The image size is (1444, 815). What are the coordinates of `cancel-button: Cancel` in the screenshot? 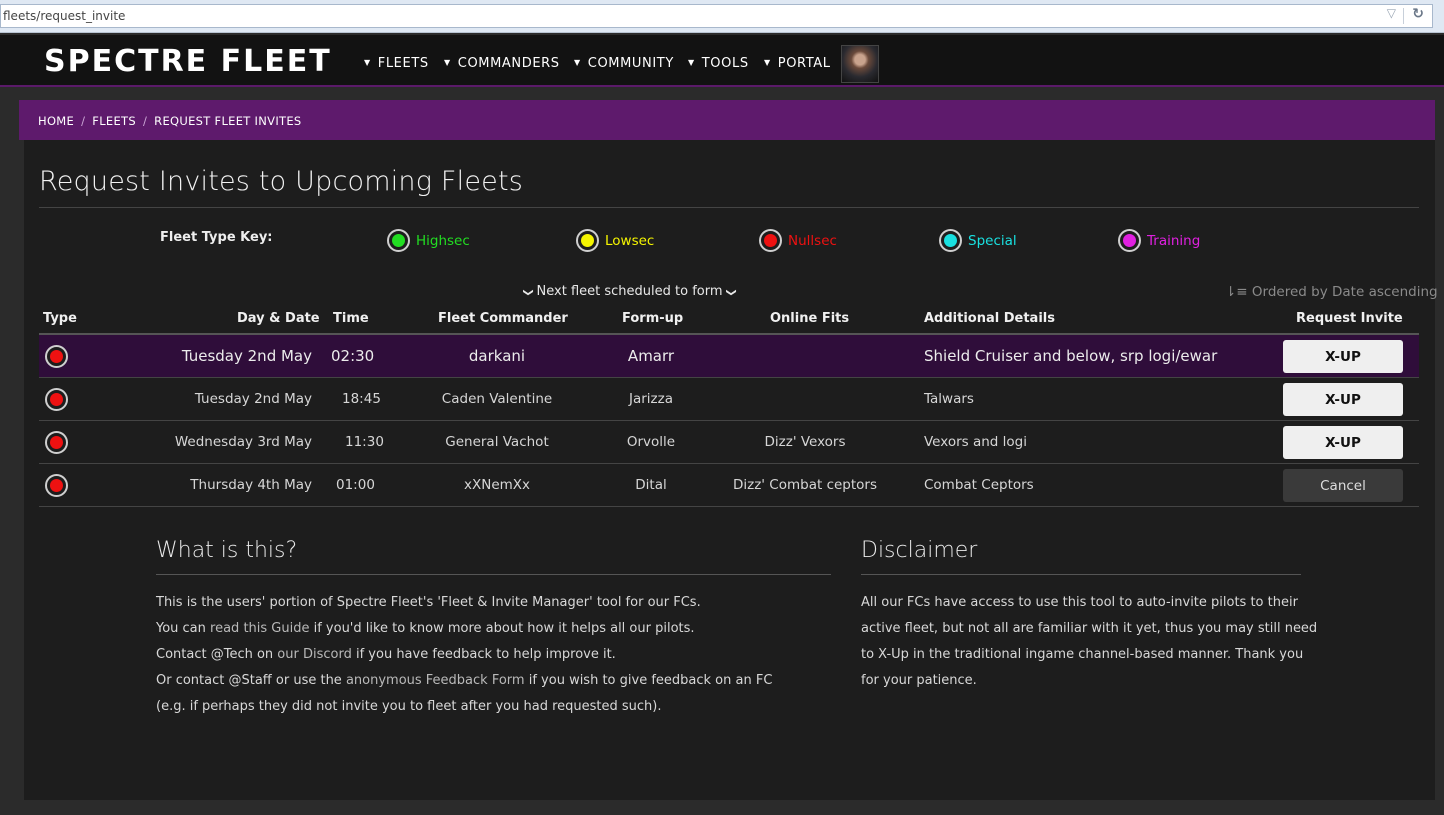 It's located at (1343, 485).